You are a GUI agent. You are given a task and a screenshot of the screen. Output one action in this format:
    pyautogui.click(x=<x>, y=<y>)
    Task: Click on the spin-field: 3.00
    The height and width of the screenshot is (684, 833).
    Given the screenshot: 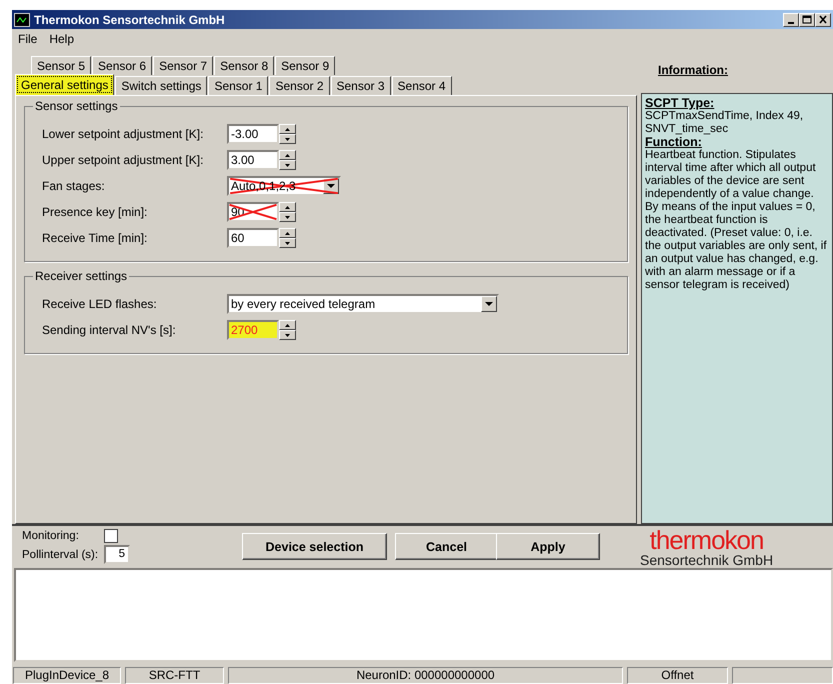 What is the action you would take?
    pyautogui.click(x=253, y=160)
    